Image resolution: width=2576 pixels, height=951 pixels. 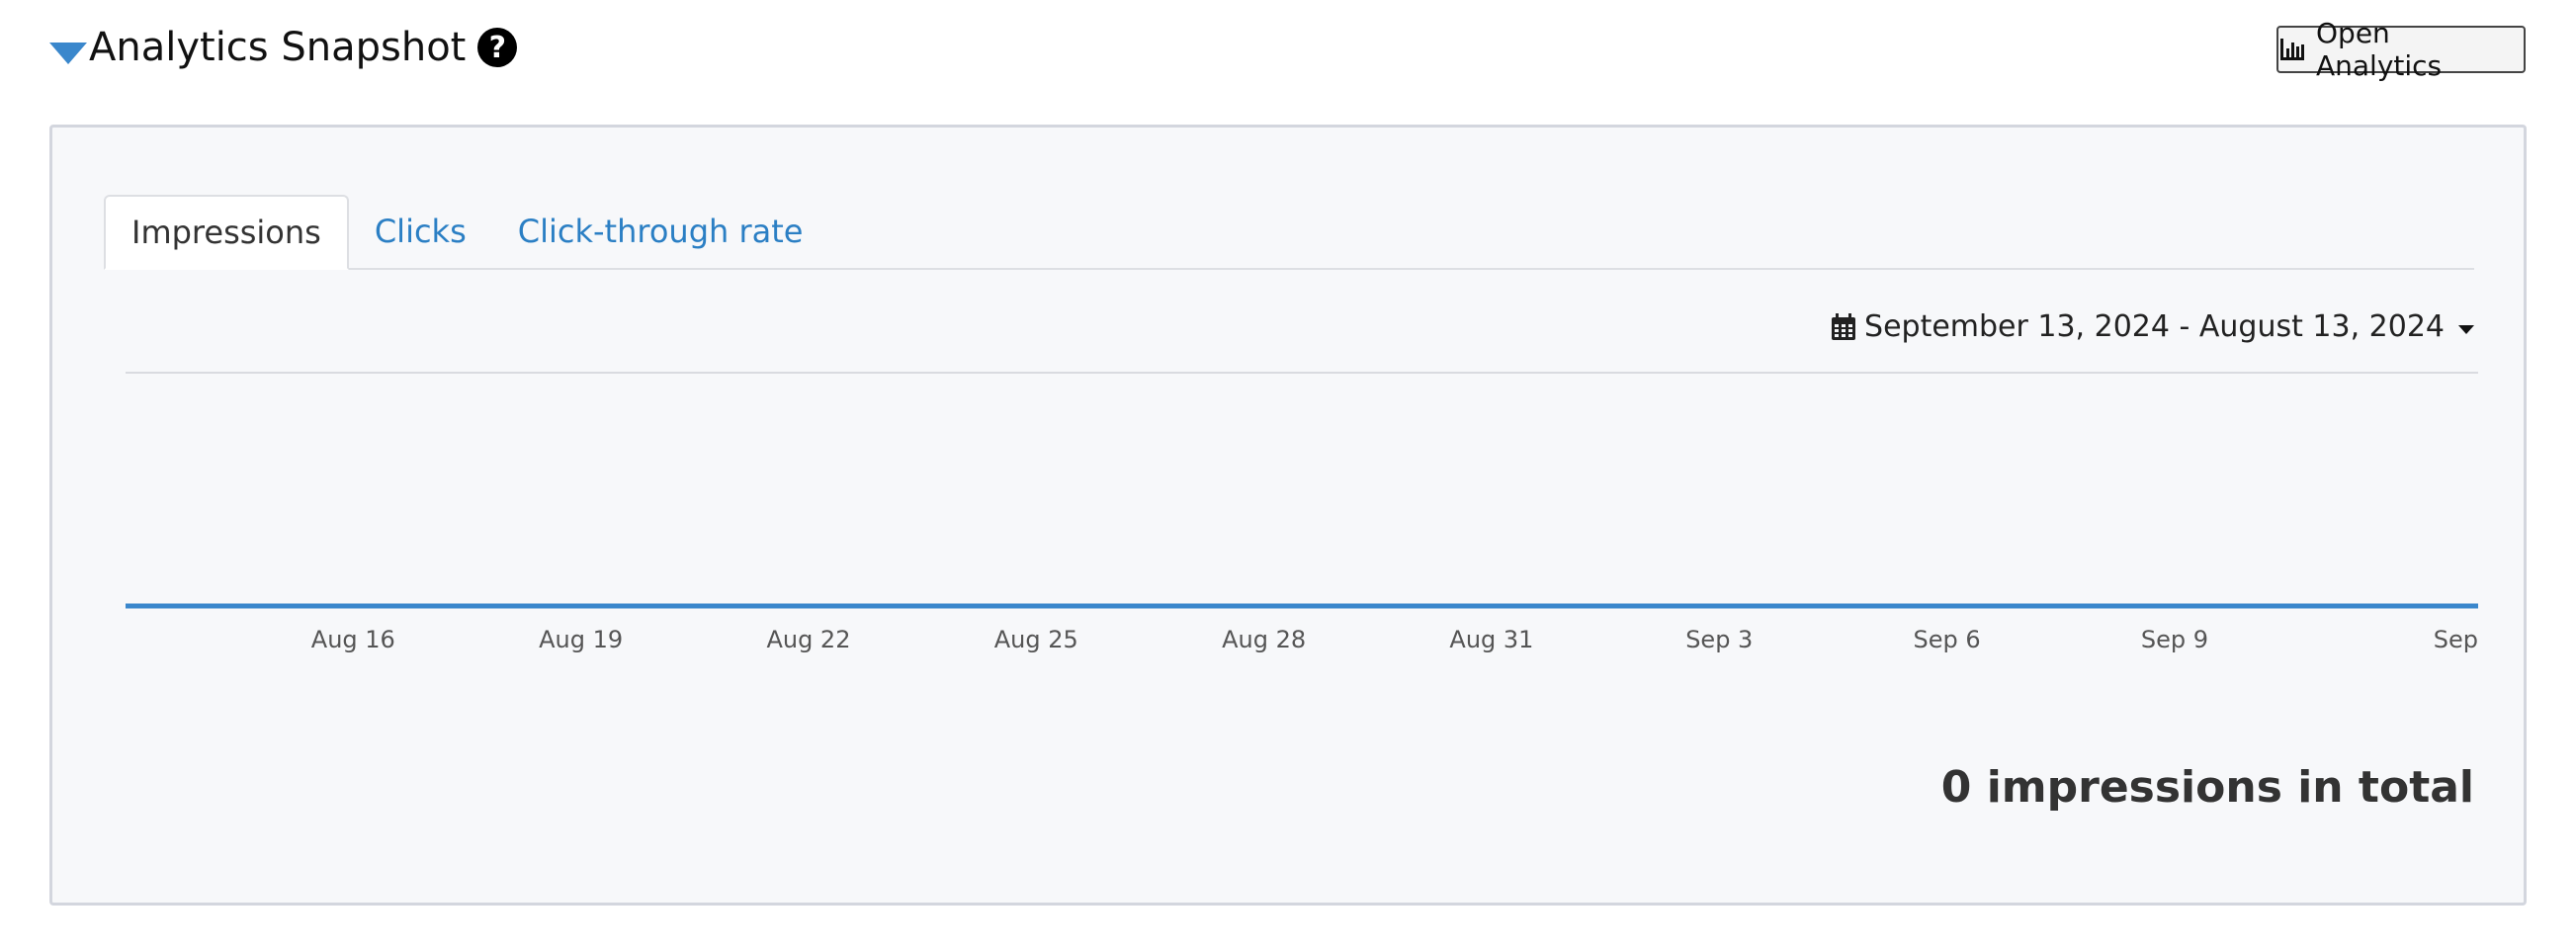 What do you see at coordinates (497, 47) in the screenshot?
I see `question-circle-icon: ?` at bounding box center [497, 47].